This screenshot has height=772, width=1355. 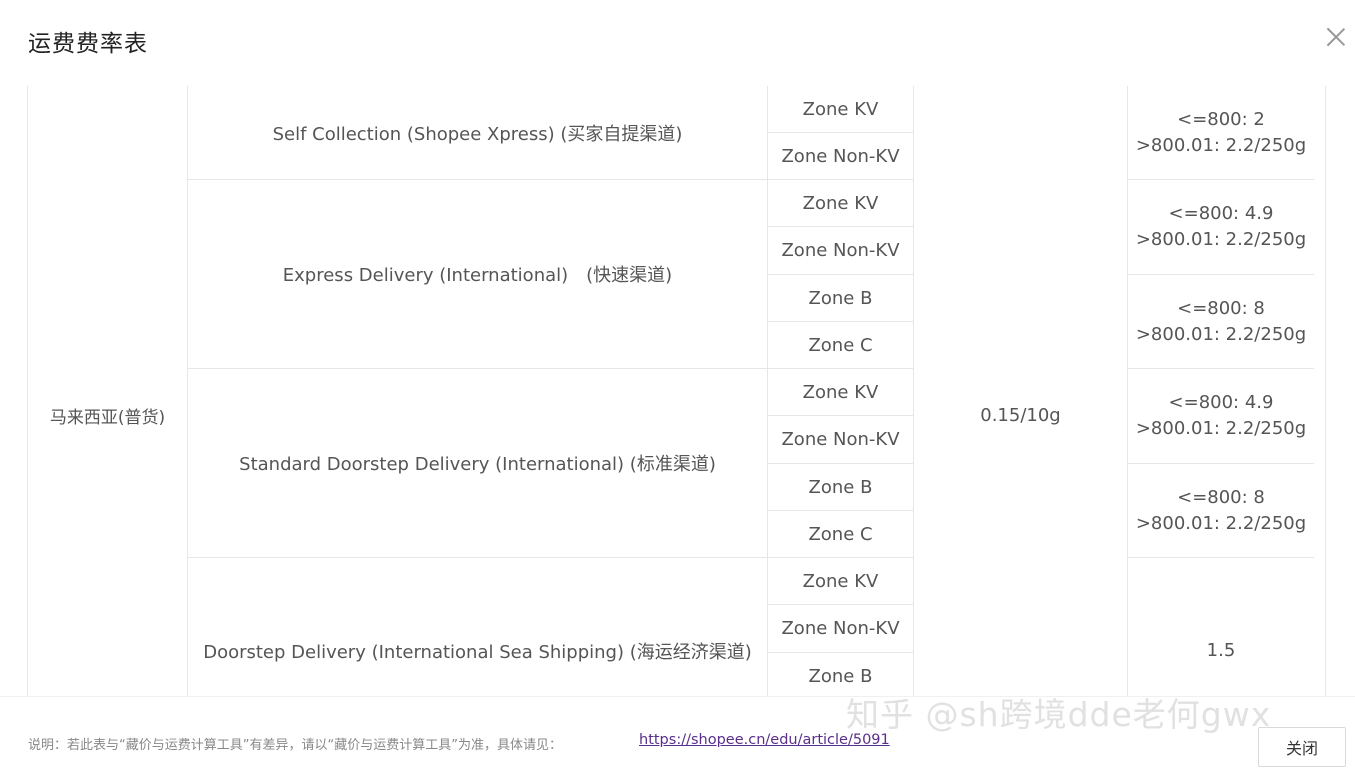 I want to click on rate-cell: 1.5, so click(x=1221, y=627).